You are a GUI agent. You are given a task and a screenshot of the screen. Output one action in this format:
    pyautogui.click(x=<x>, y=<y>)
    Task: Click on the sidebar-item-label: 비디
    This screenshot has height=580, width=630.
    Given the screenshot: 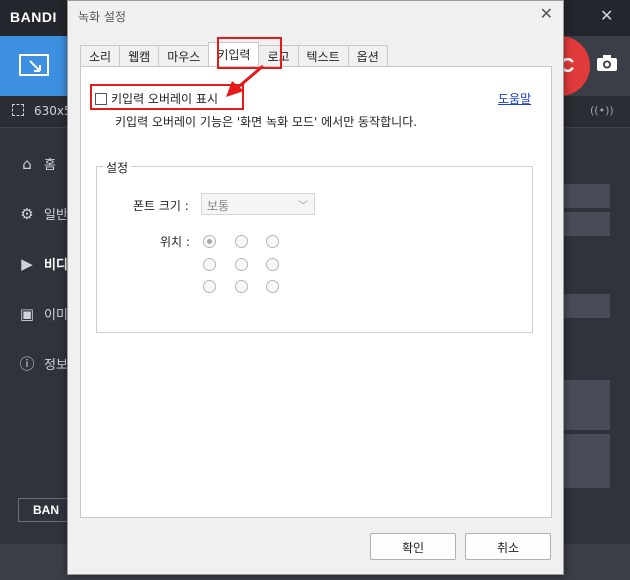 What is the action you would take?
    pyautogui.click(x=56, y=265)
    